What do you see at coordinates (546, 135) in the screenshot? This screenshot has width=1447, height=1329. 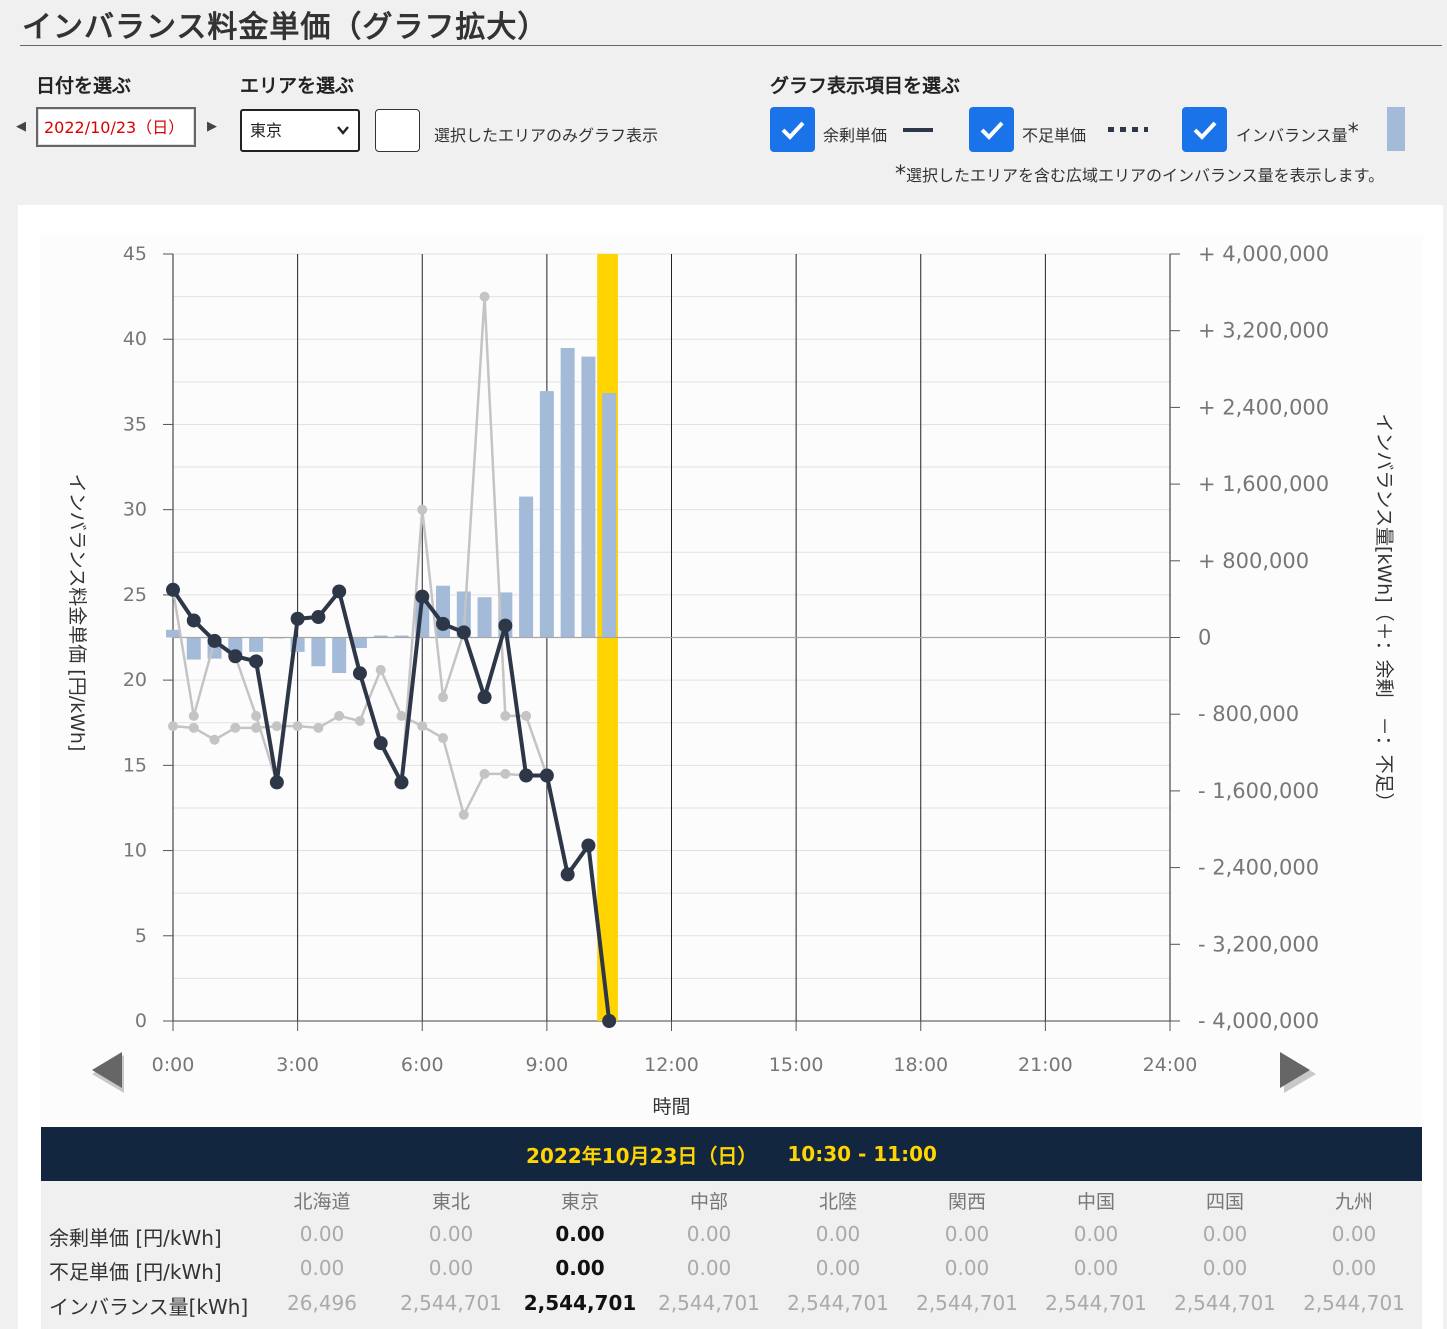 I see `area-only-label: 選択したエリアのみグラフ表示` at bounding box center [546, 135].